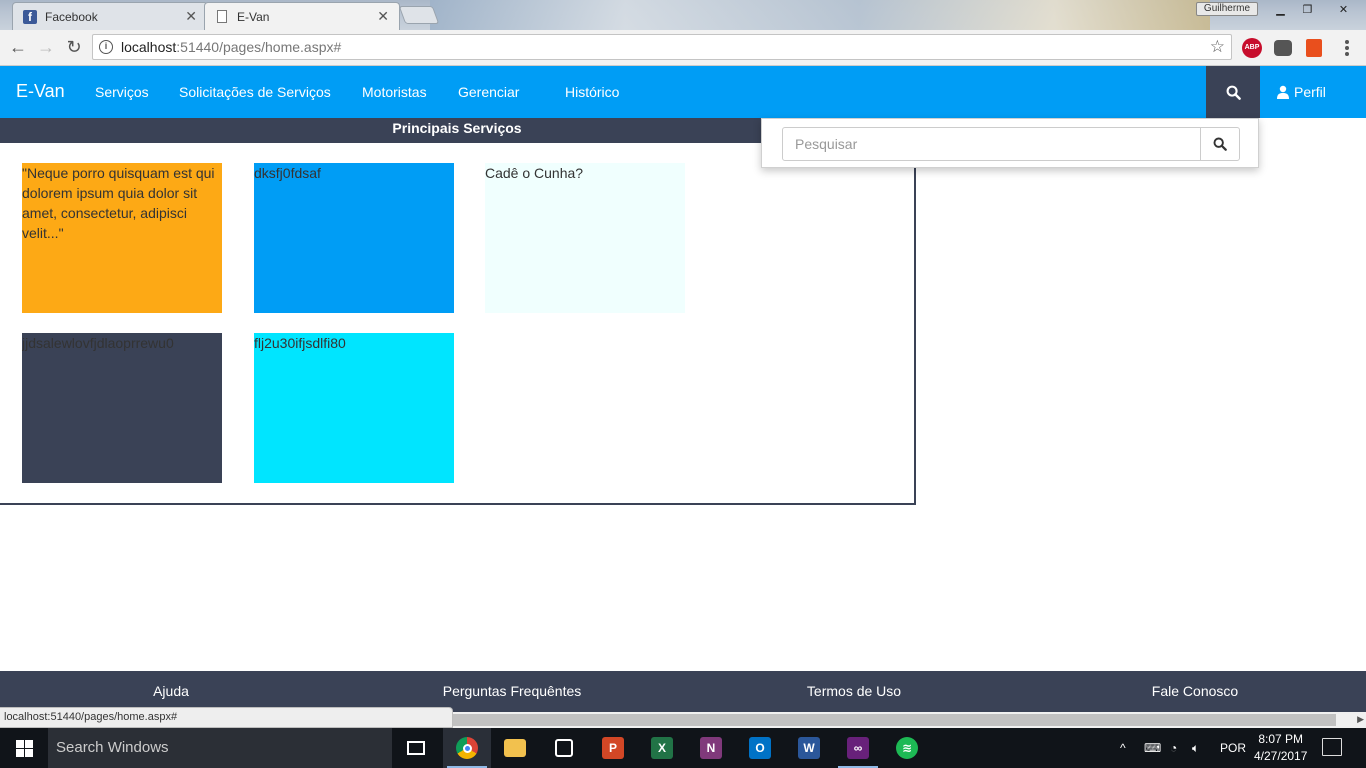 The width and height of the screenshot is (1366, 768). What do you see at coordinates (71, 16) in the screenshot?
I see `tab-title: Facebook` at bounding box center [71, 16].